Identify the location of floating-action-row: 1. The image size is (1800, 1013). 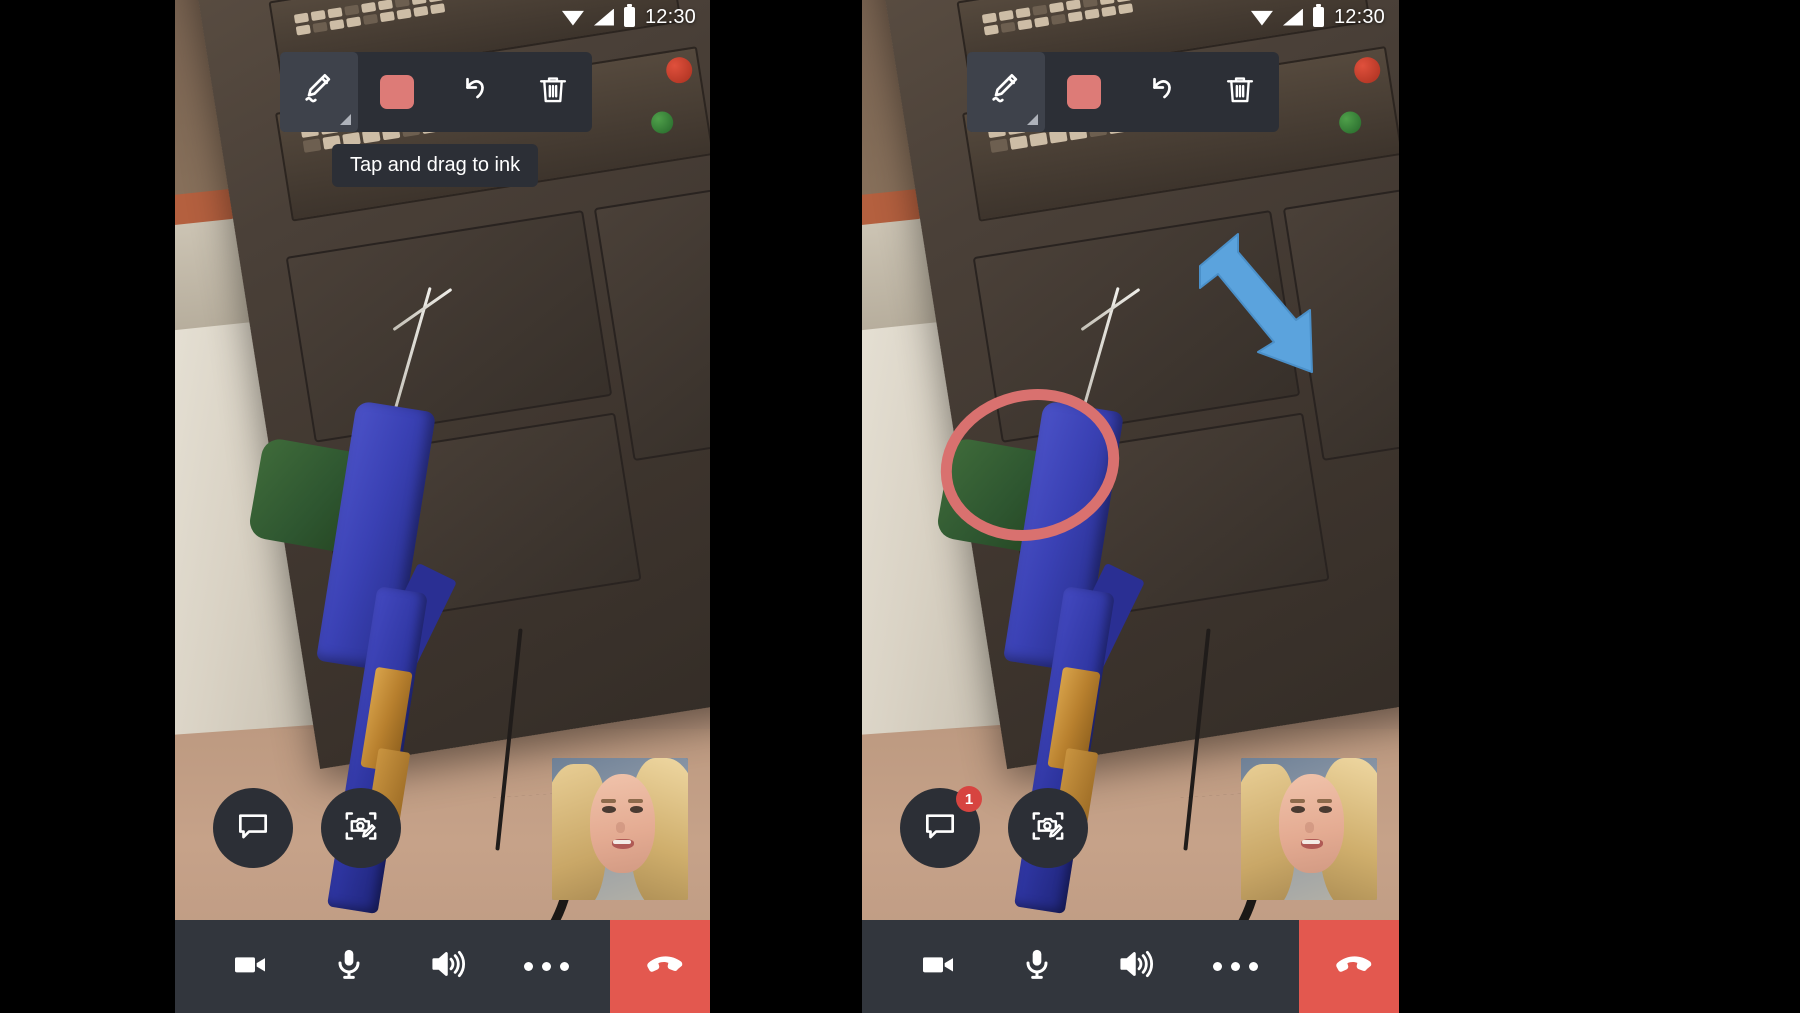
(994, 827).